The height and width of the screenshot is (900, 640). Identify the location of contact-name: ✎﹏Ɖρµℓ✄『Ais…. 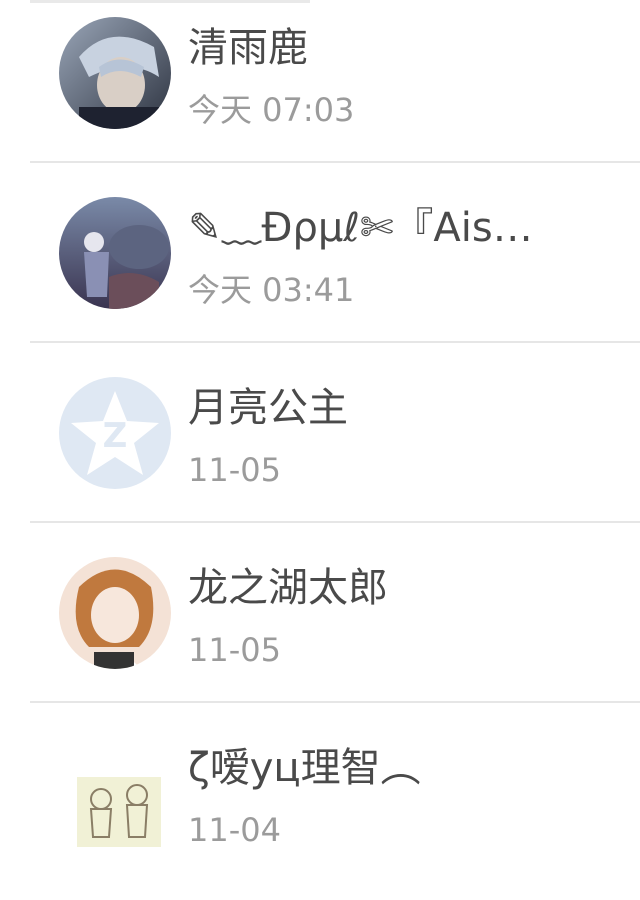
(360, 228).